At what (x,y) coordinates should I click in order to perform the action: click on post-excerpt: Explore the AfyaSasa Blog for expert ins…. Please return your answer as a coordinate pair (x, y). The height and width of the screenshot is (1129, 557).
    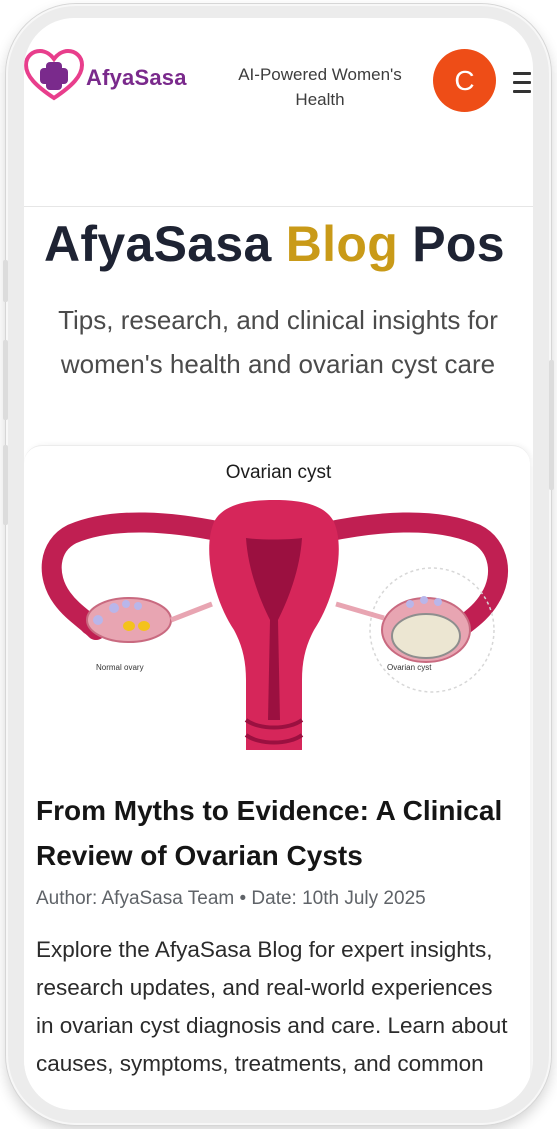
    Looking at the image, I should click on (272, 1006).